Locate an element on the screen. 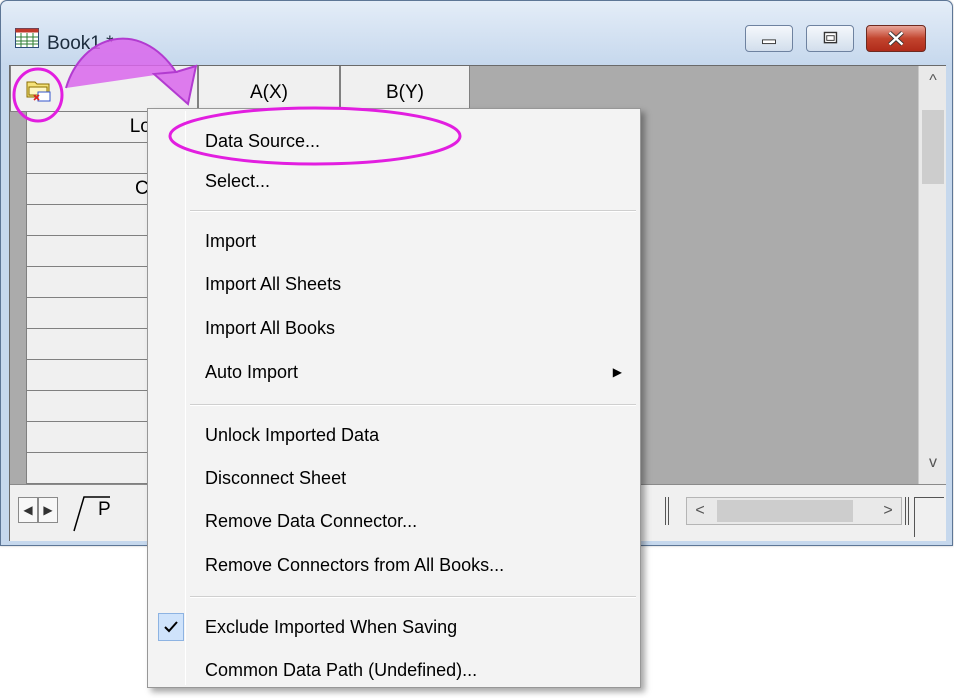  resize-grip is located at coordinates (929, 517).